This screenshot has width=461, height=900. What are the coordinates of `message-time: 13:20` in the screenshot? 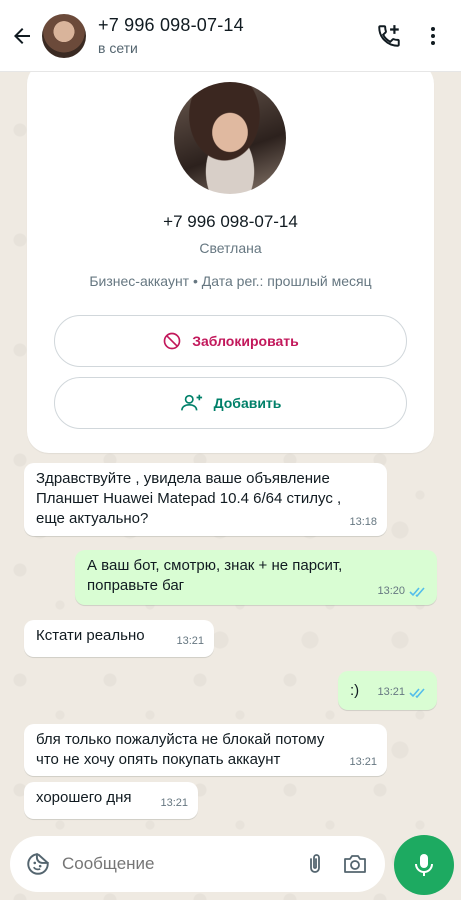 It's located at (402, 591).